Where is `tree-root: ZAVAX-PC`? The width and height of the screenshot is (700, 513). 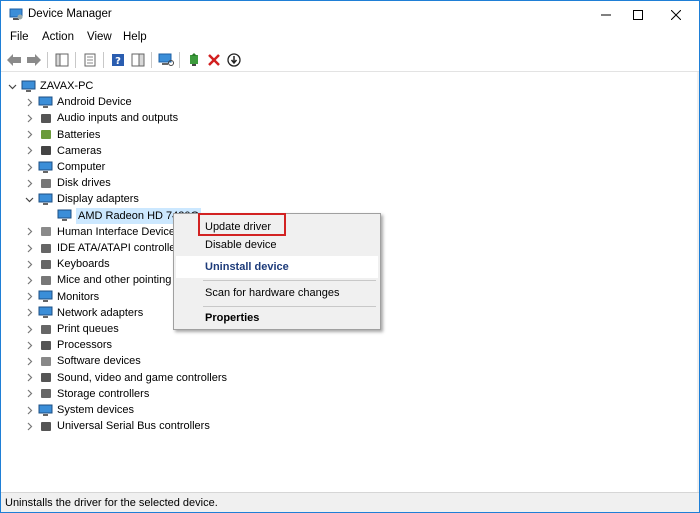
tree-root: ZAVAX-PC is located at coordinates (50, 86).